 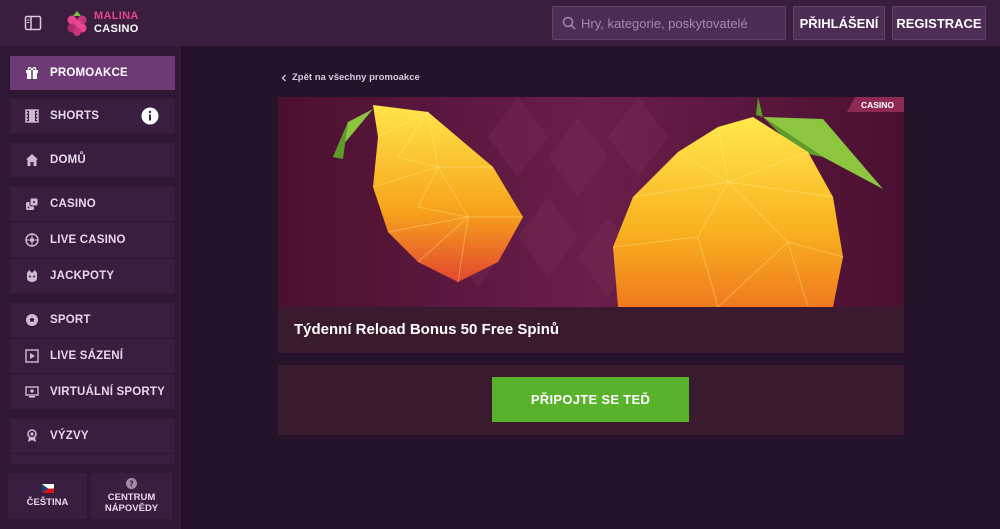 I want to click on sidebar-toggle-icon, so click(x=33, y=23).